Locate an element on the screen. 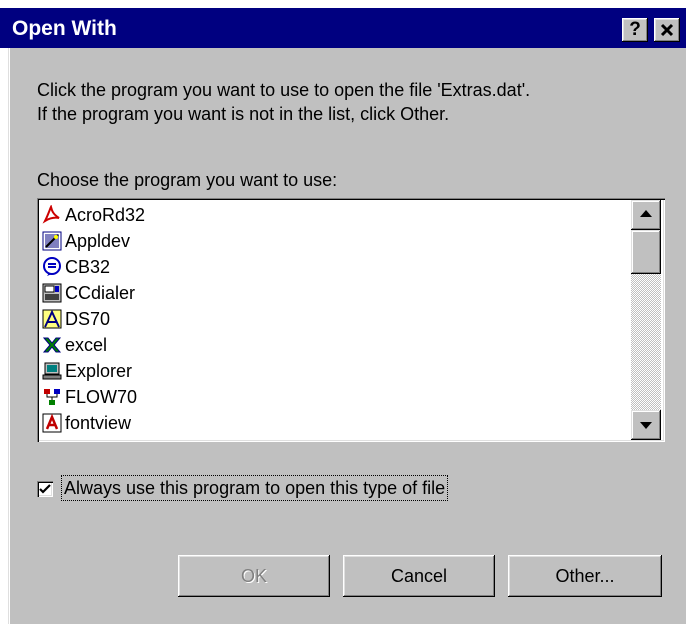  flow70-icon is located at coordinates (52, 397).